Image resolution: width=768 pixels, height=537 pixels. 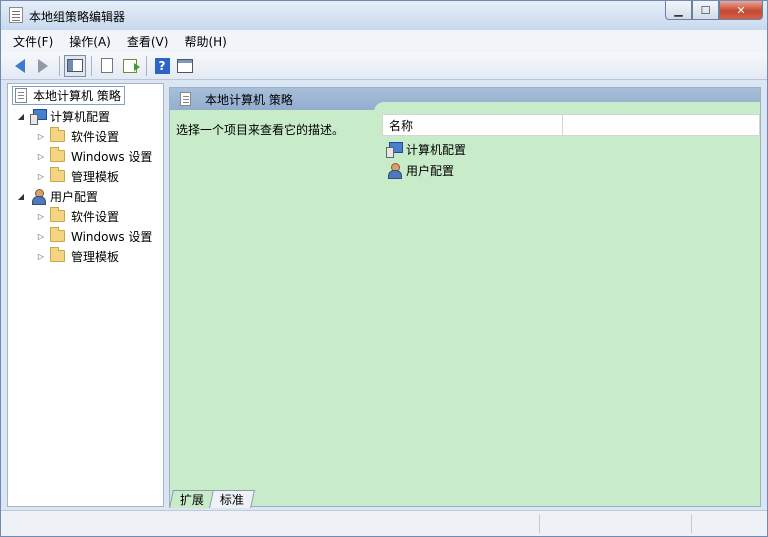 I want to click on show-hide-tree-button, so click(x=75, y=65).